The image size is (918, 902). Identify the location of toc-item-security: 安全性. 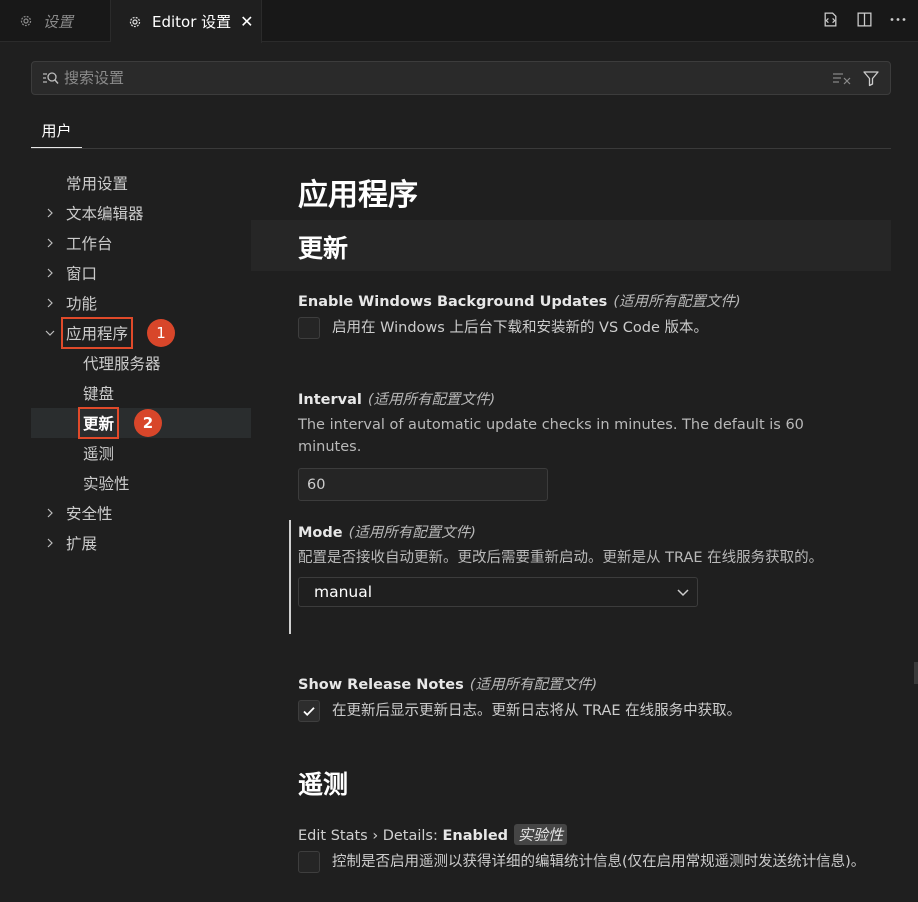
(141, 513).